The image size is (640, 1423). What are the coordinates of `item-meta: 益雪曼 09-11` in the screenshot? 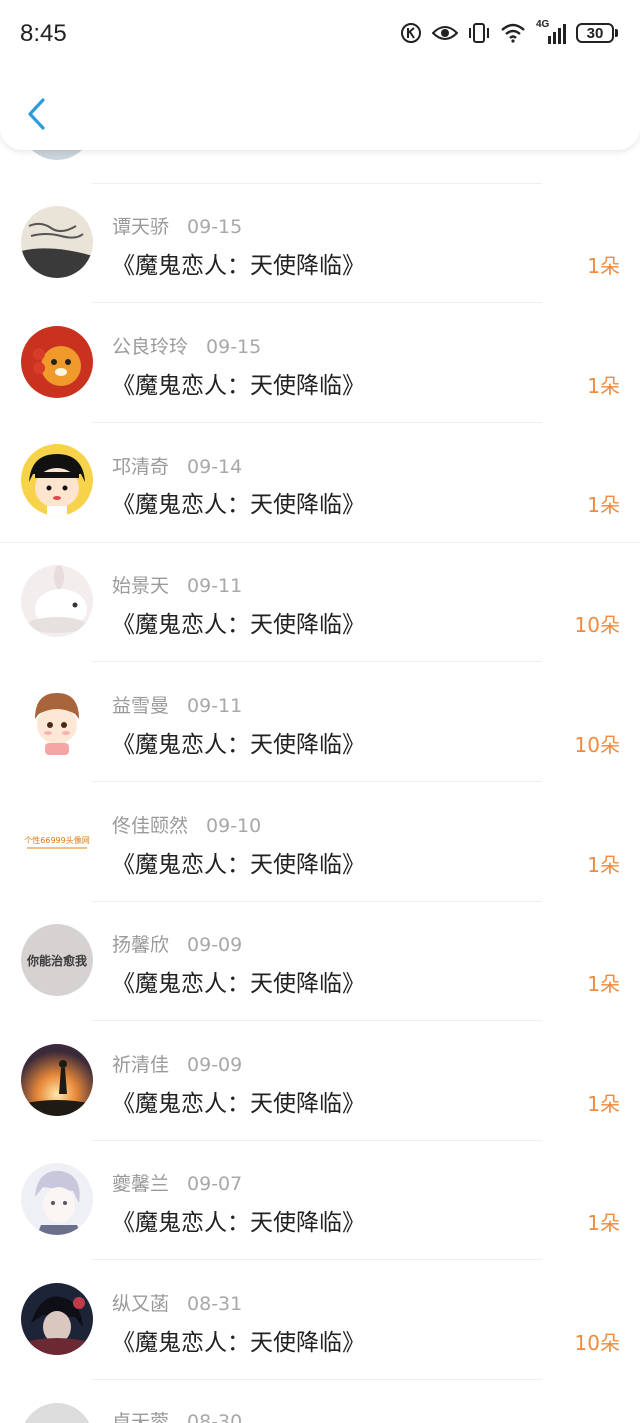 It's located at (177, 704).